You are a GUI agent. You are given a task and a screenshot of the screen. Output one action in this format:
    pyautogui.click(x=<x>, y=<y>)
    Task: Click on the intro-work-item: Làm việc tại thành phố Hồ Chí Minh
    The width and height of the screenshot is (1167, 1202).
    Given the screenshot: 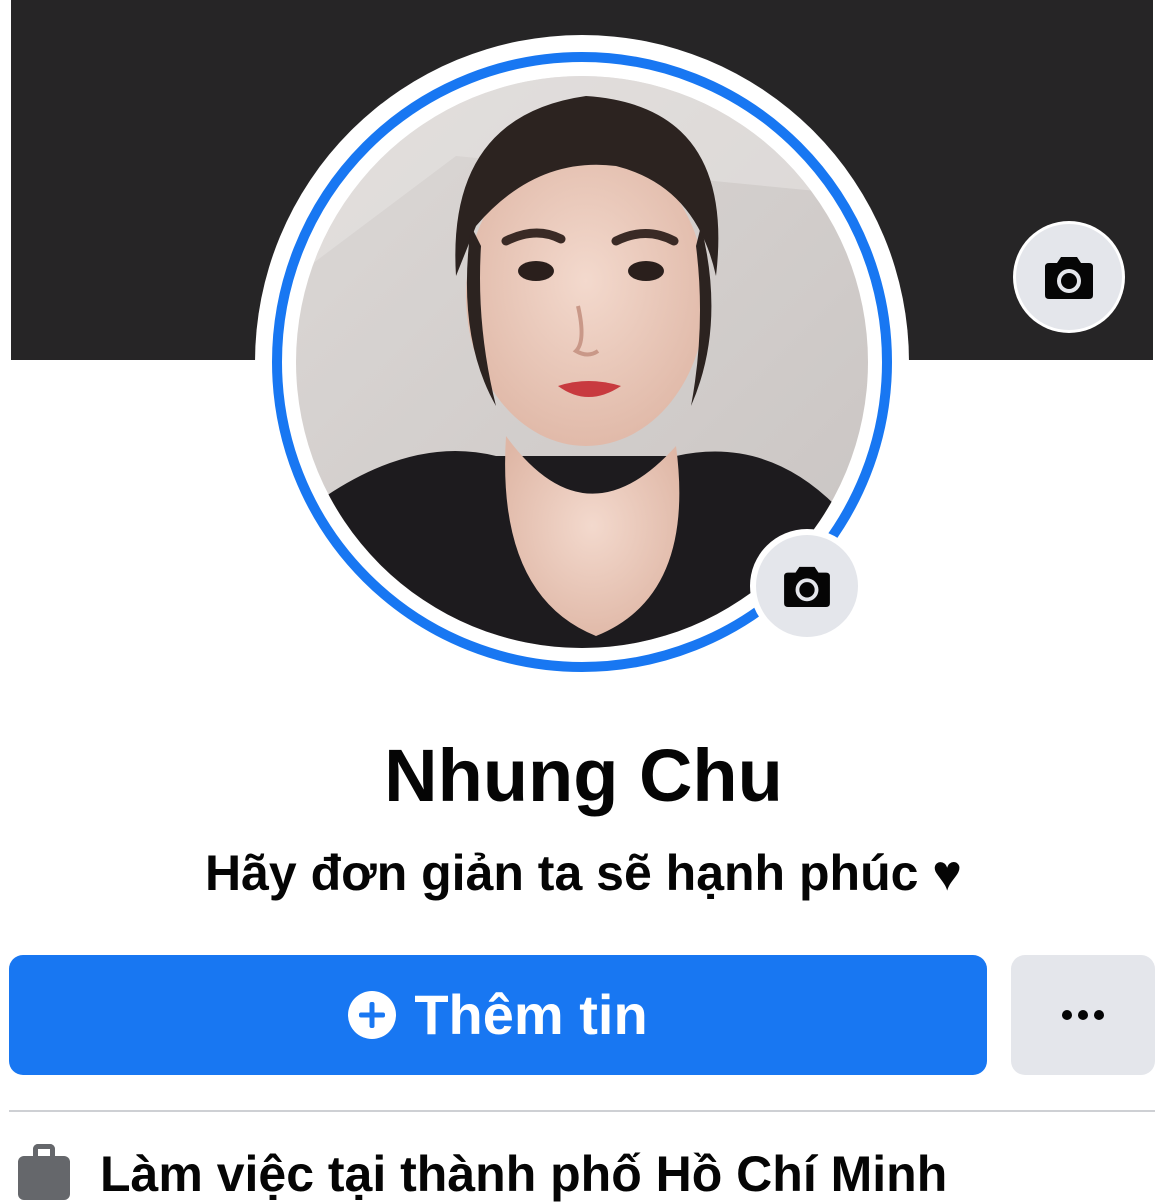 What is the action you would take?
    pyautogui.click(x=588, y=1171)
    